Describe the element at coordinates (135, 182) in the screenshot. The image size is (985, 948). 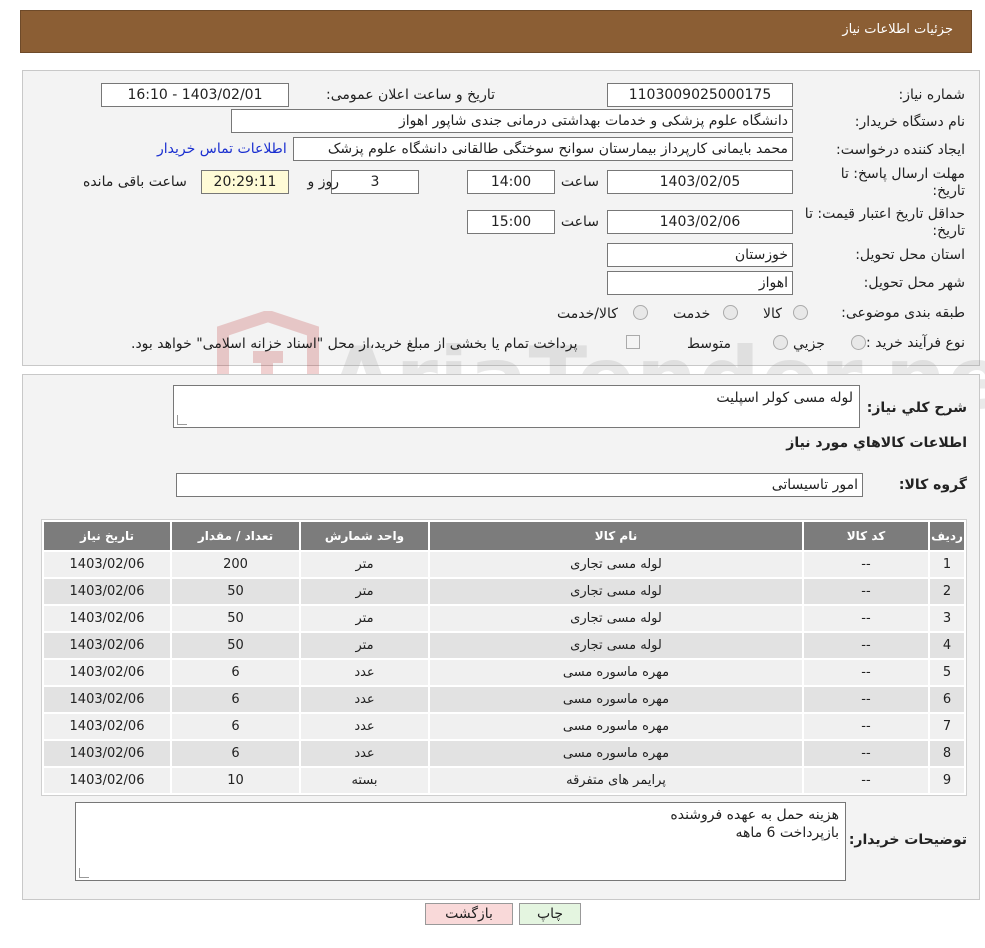
I see `time-remaining-label: ساعت باقی مانده` at that location.